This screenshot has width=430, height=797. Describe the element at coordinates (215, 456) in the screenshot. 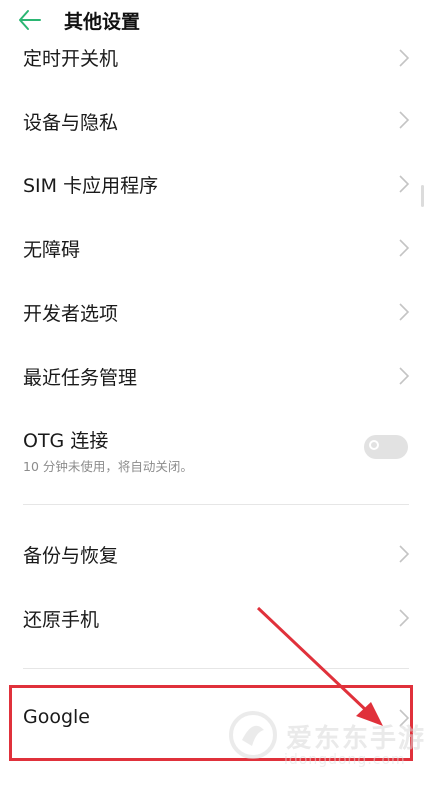

I see `settings-item-otg: OTG 连接 10 分钟未使用，将自动关闭。` at that location.